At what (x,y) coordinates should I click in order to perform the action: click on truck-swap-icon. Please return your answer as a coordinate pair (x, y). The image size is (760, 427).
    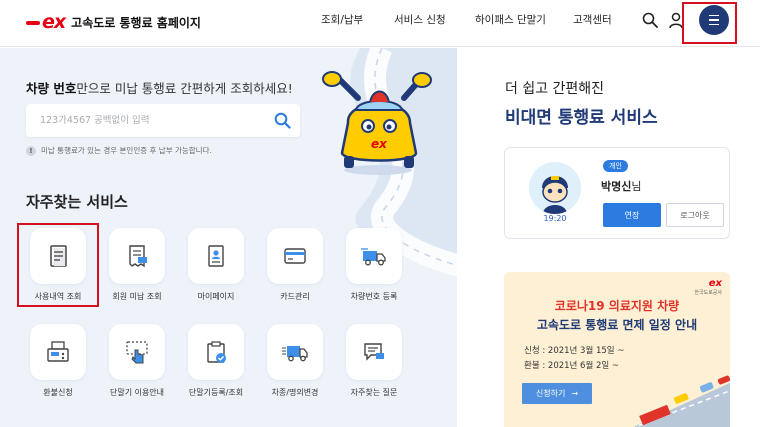
    Looking at the image, I should click on (295, 354).